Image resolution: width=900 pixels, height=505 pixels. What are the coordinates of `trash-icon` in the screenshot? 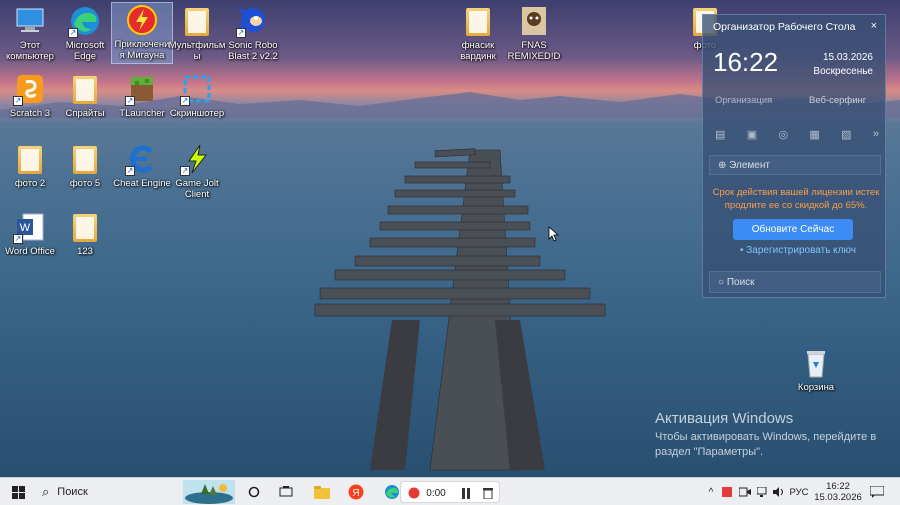 It's located at (488, 492).